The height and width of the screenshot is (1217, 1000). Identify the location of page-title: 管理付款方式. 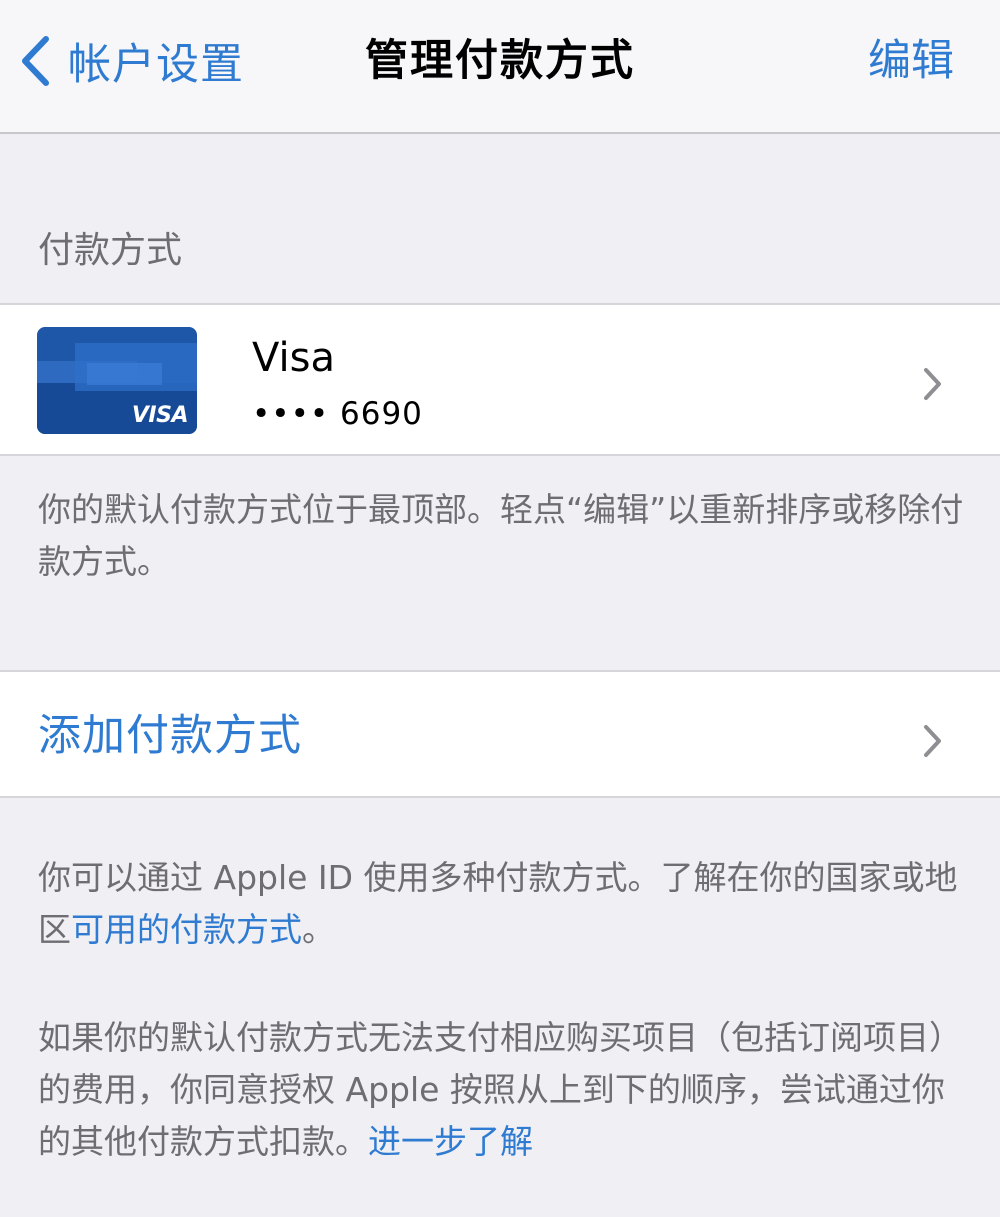
(500, 61).